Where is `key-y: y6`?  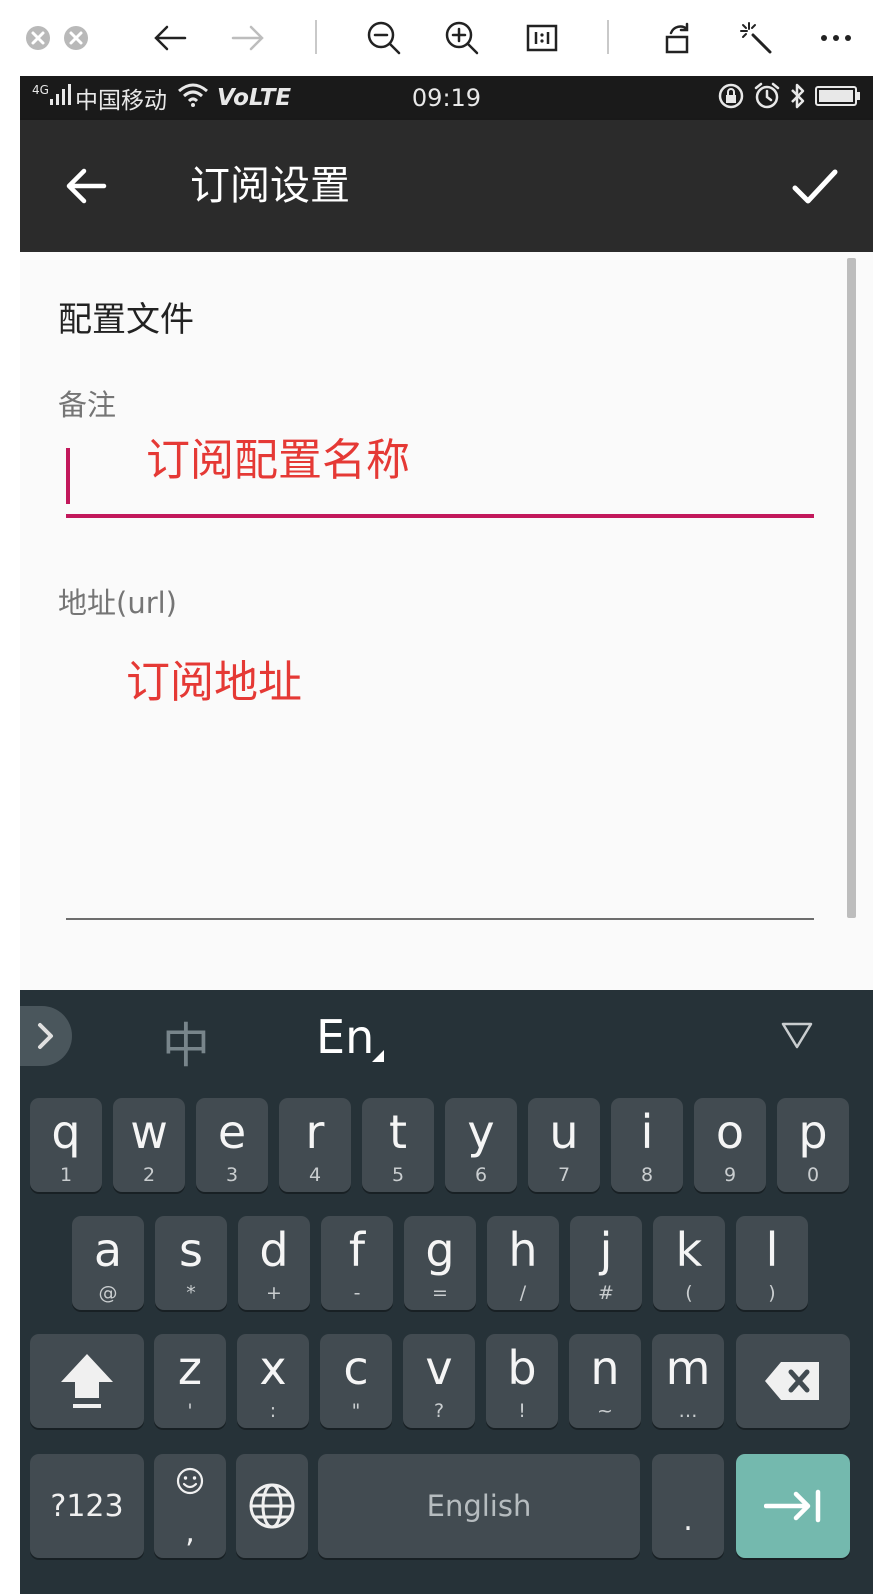 key-y: y6 is located at coordinates (481, 1145).